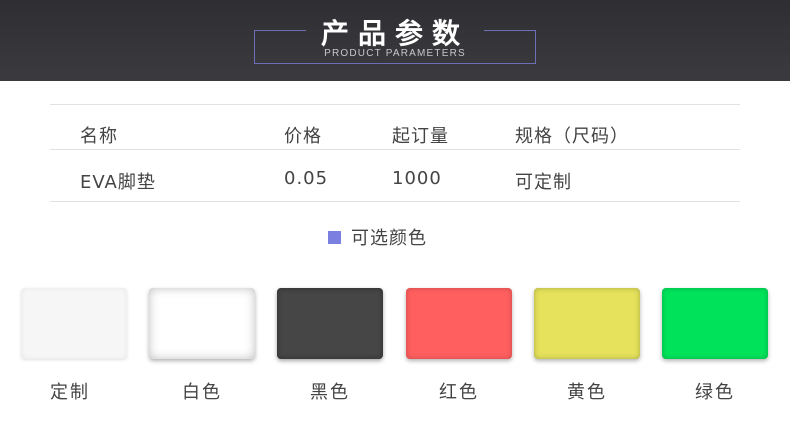  I want to click on swatch-label-red: 红色, so click(459, 392).